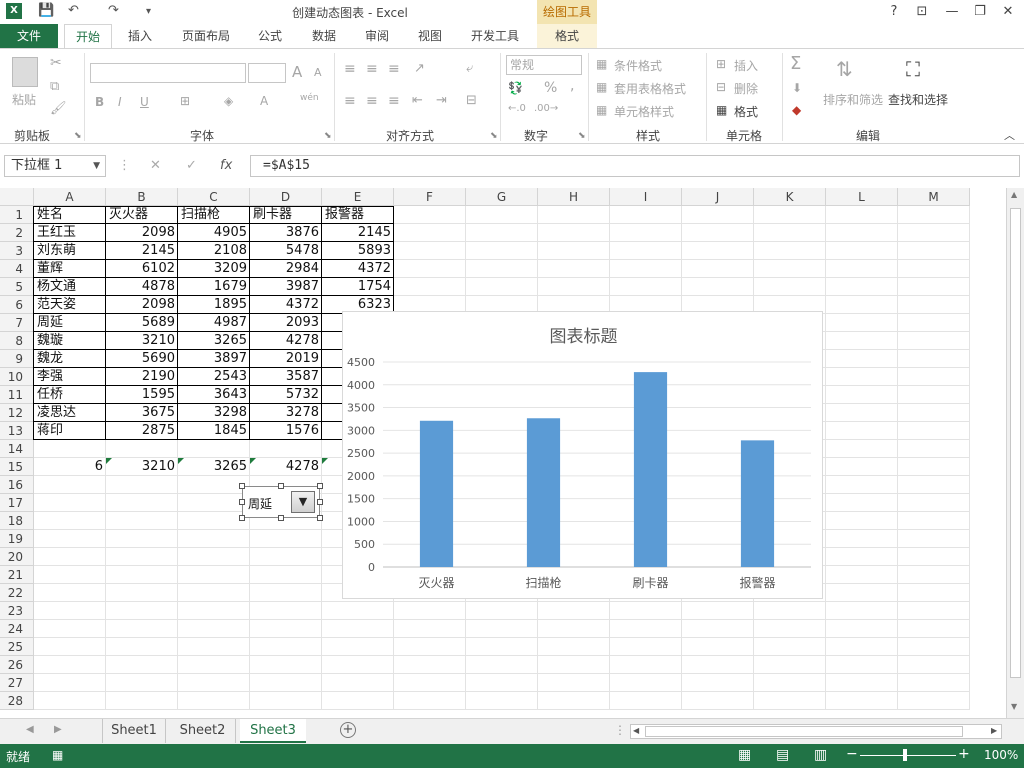  Describe the element at coordinates (495, 36) in the screenshot. I see `tab-developer: 开发工具` at that location.